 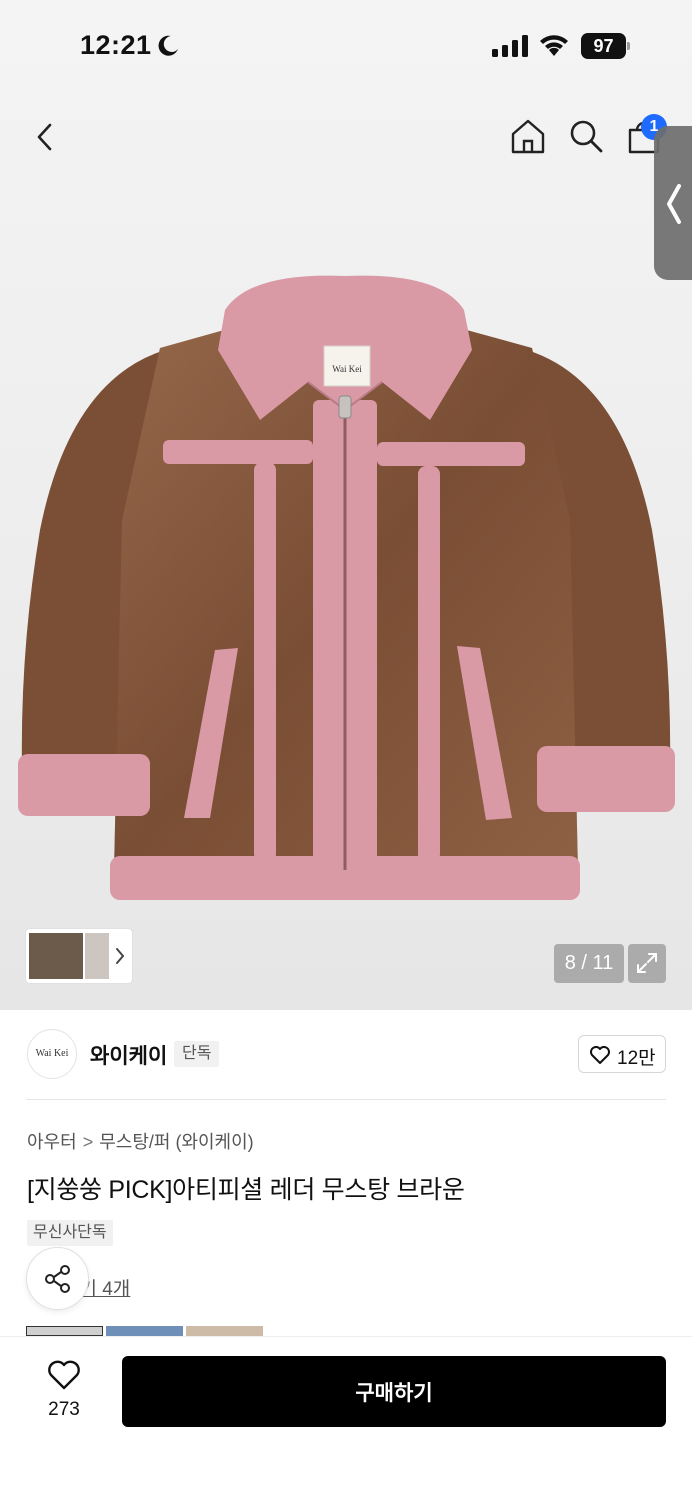 I want to click on expand-icon, so click(x=647, y=963).